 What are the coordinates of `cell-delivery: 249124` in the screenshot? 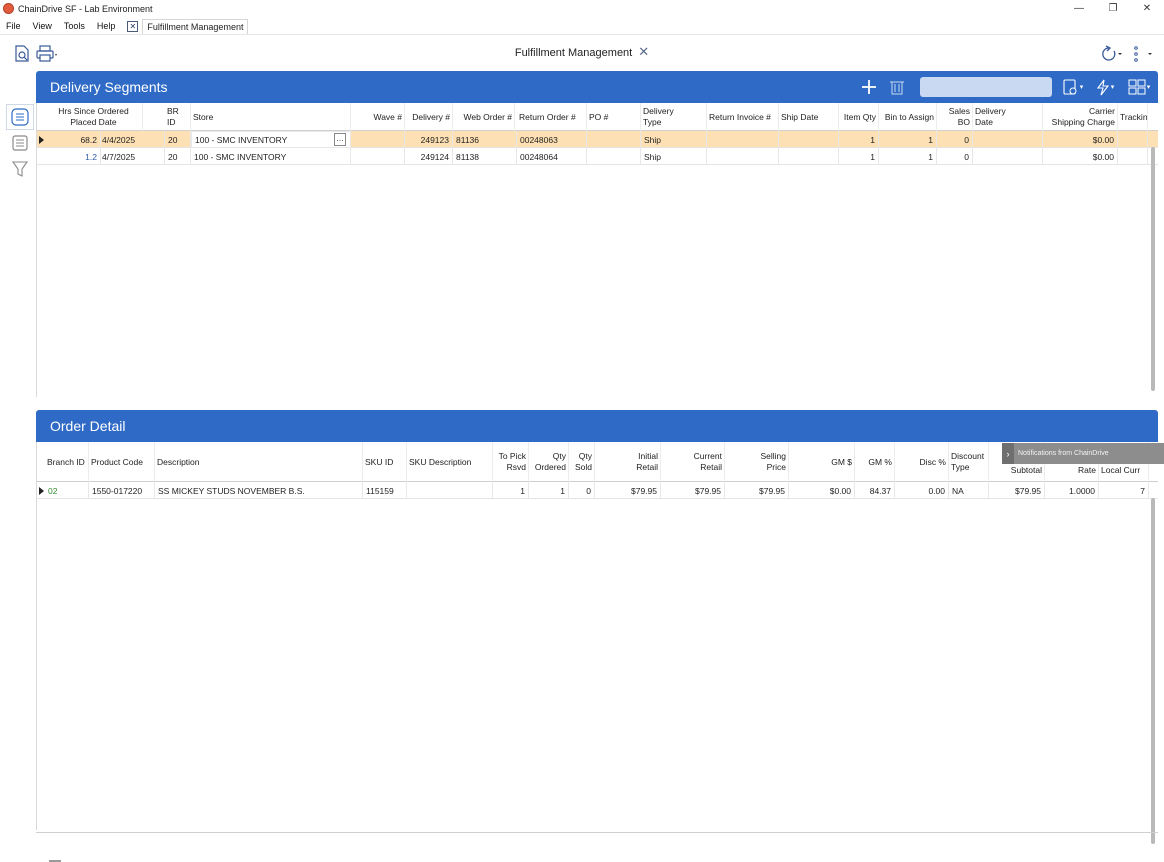 It's located at (429, 156).